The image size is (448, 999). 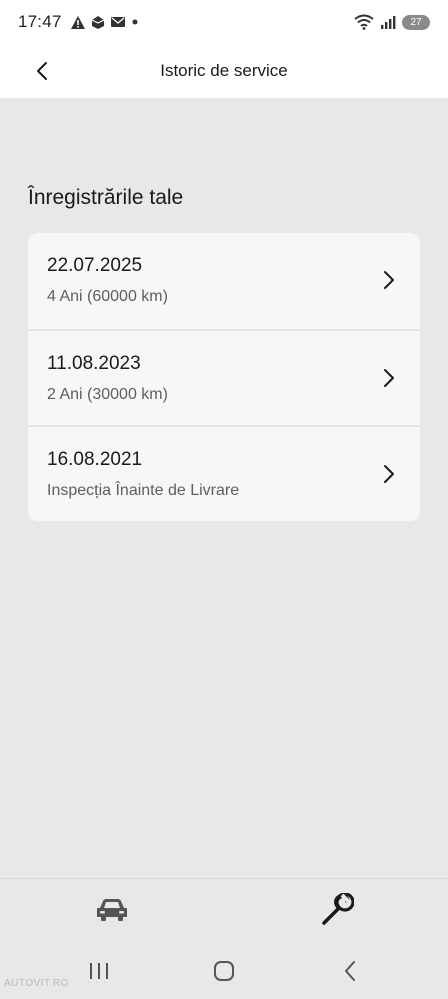 I want to click on chevron-left-icon, so click(x=42, y=71).